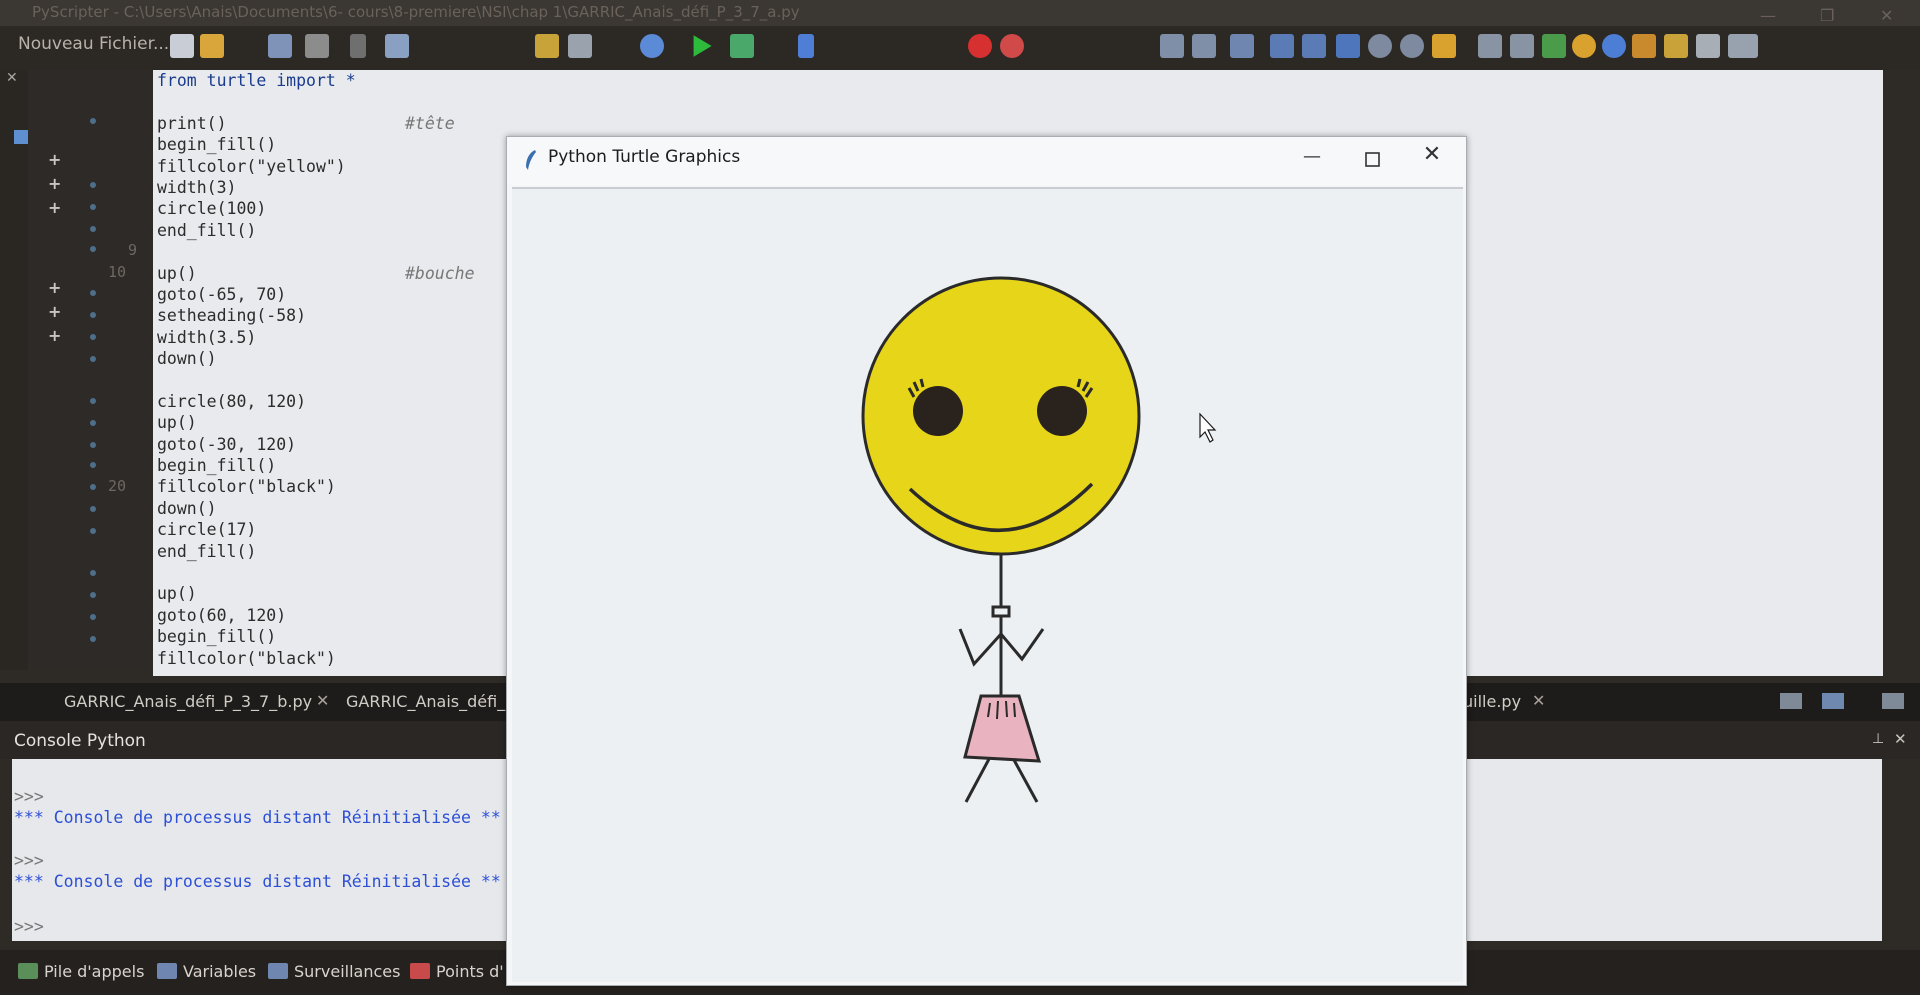 The height and width of the screenshot is (995, 1920). What do you see at coordinates (644, 157) in the screenshot?
I see `turtle-window-title: Python Turtle Graphics` at bounding box center [644, 157].